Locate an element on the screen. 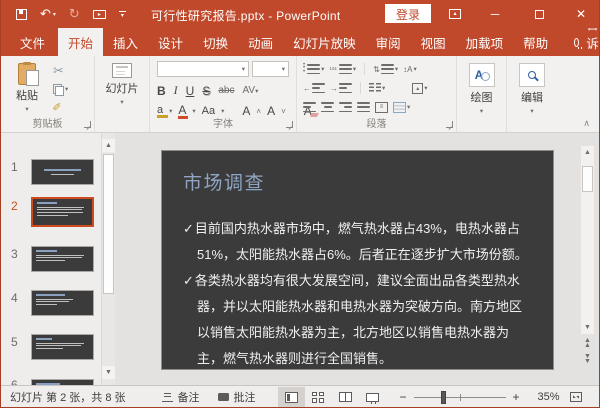  tab-transitions: 切换 is located at coordinates (215, 42).